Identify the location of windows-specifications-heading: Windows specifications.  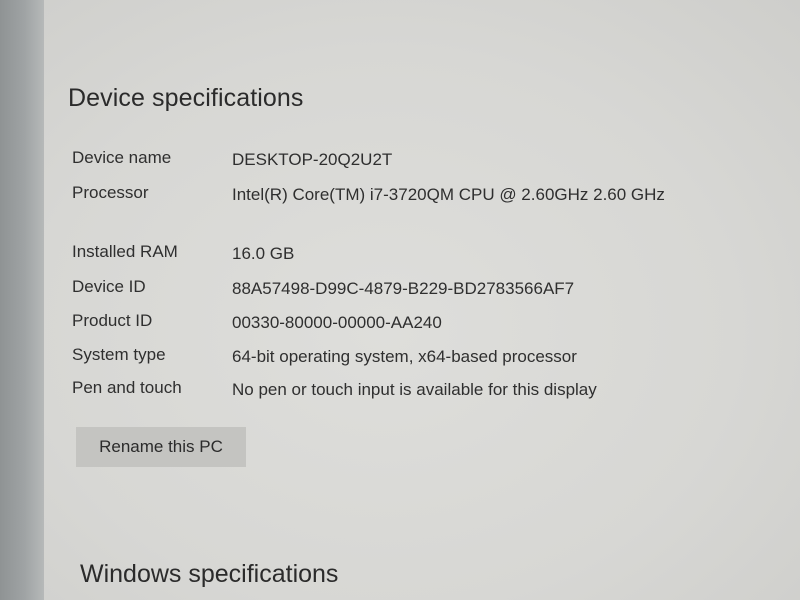
(209, 574).